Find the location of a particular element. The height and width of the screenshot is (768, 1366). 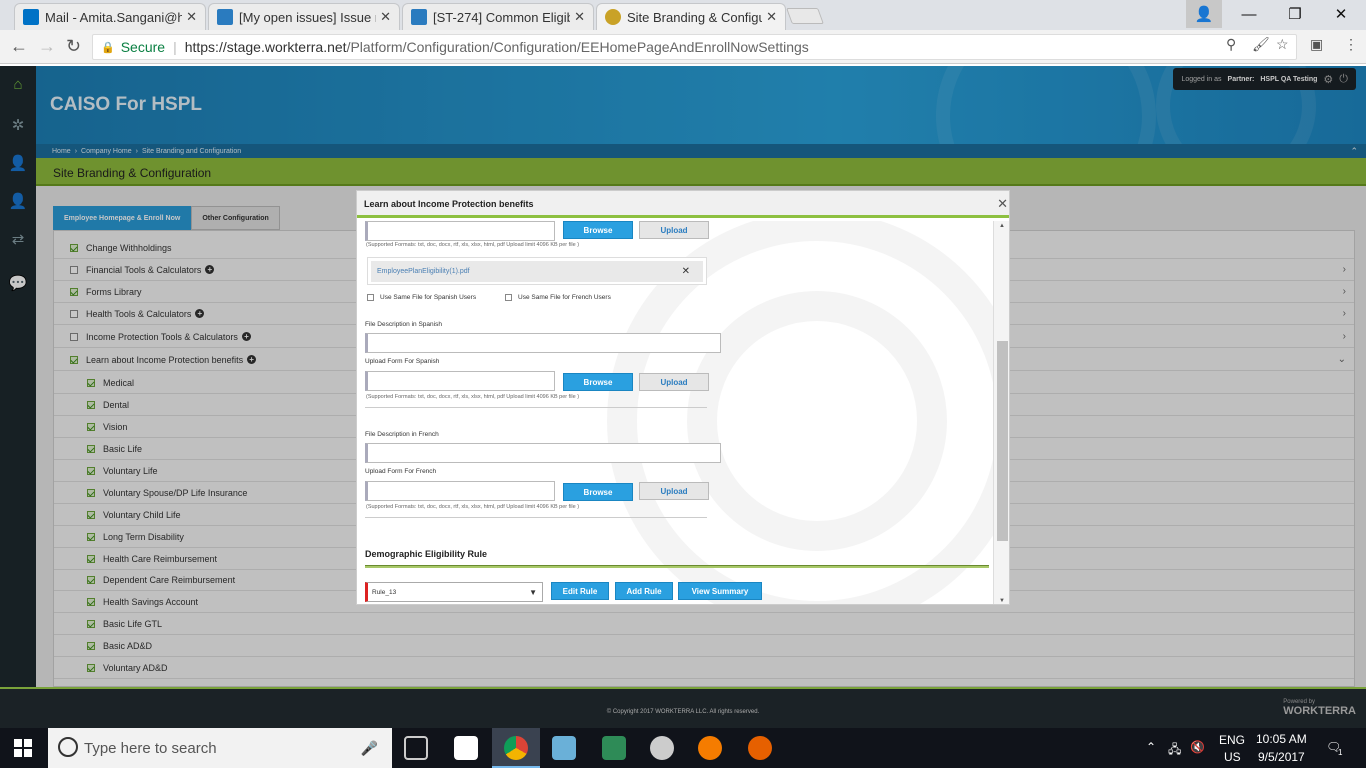

modal-scrollbar: ▲ ▼ is located at coordinates (1001, 412).